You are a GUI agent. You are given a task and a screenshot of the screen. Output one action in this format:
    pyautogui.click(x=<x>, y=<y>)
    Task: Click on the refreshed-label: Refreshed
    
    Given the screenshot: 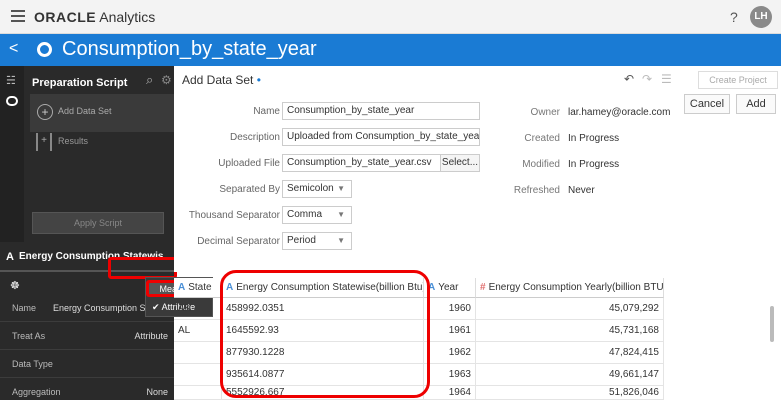 What is the action you would take?
    pyautogui.click(x=536, y=190)
    